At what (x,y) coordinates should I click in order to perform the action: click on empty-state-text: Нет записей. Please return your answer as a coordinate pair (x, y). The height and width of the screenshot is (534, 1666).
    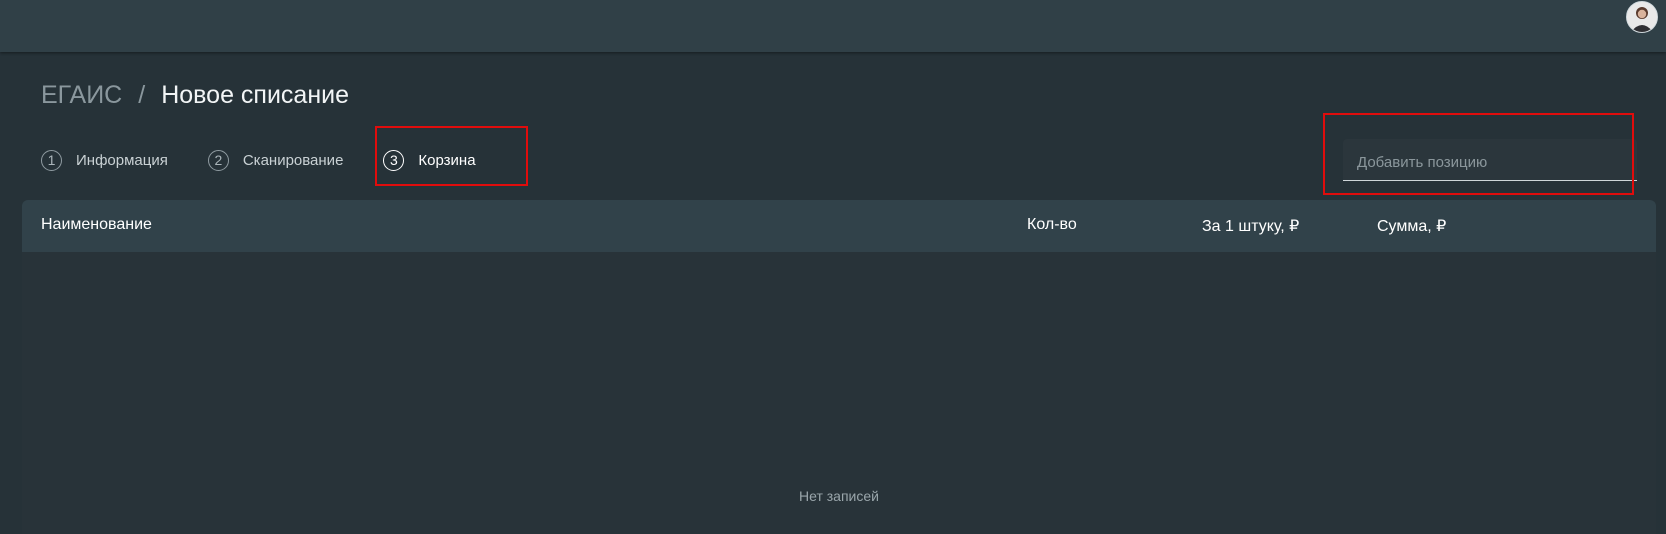
    Looking at the image, I should click on (839, 496).